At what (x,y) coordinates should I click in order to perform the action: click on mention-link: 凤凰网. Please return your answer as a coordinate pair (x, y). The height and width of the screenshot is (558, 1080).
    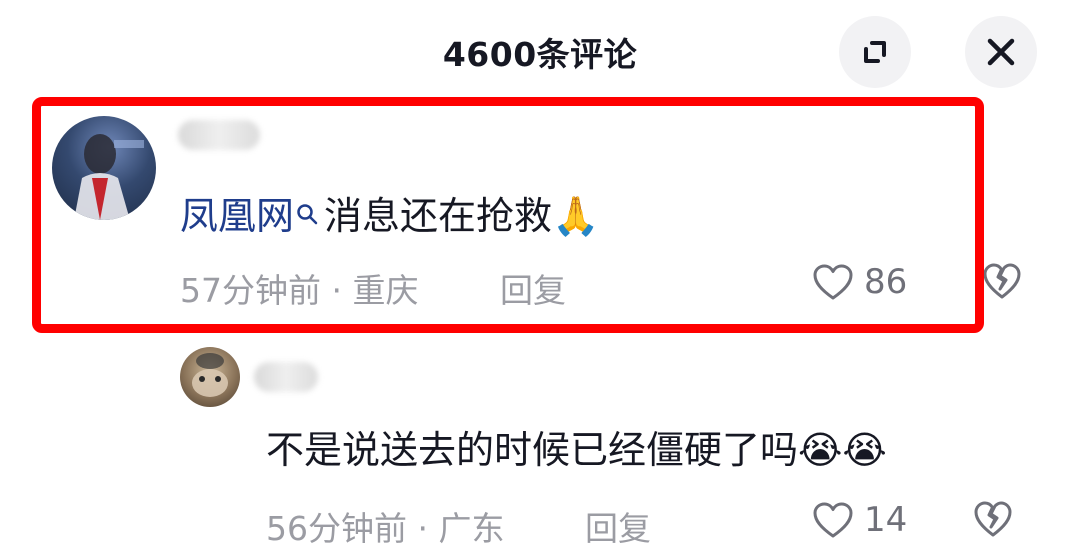
    Looking at the image, I should click on (237, 216).